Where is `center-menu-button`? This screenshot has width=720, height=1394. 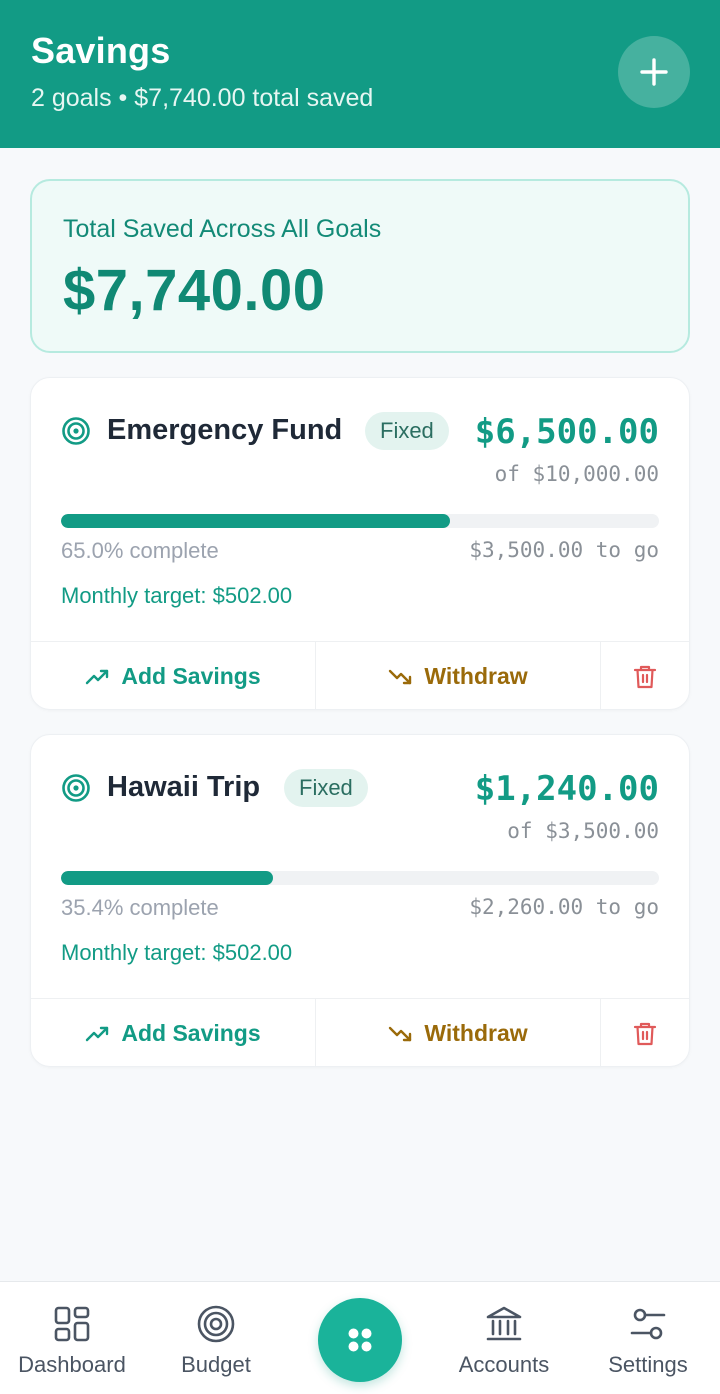 center-menu-button is located at coordinates (360, 1340).